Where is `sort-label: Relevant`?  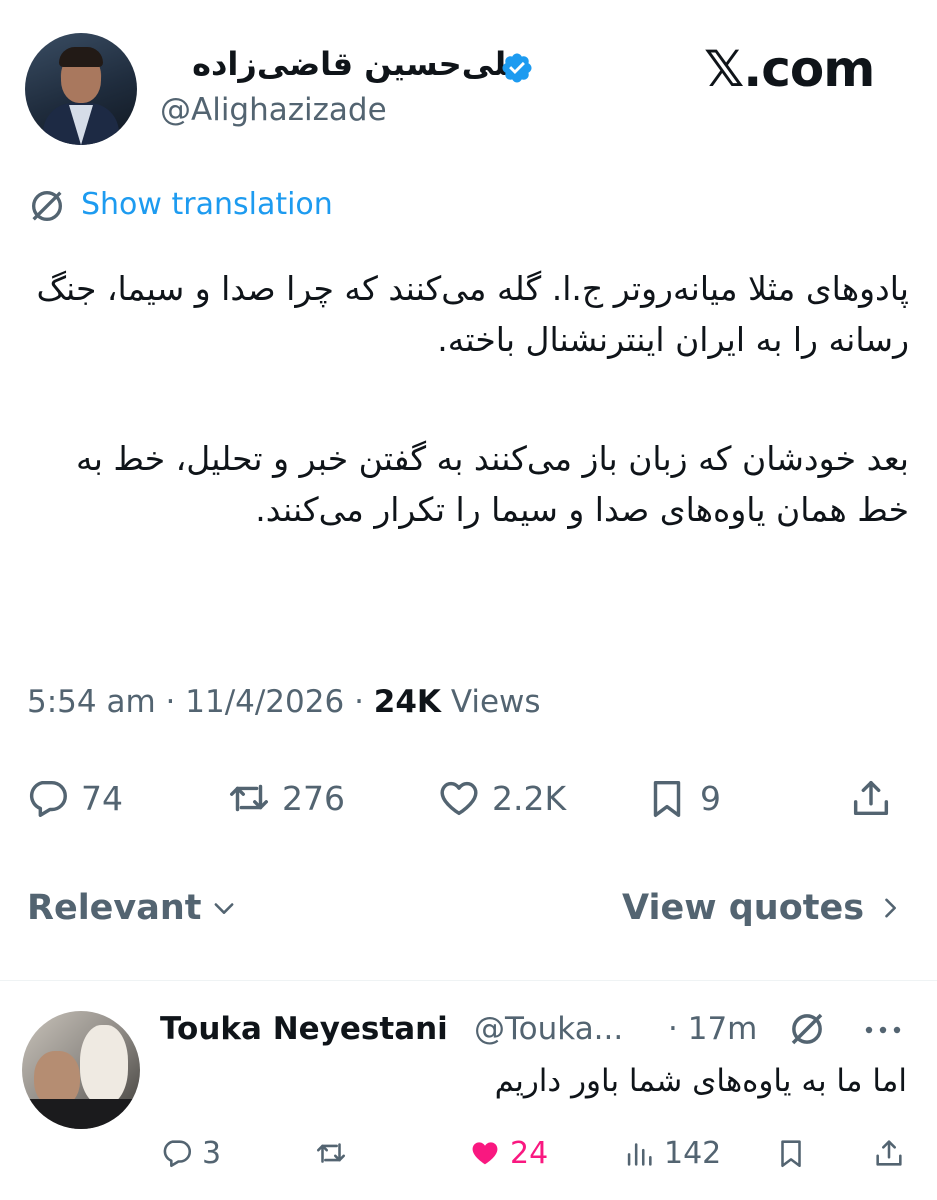
sort-label: Relevant is located at coordinates (114, 908).